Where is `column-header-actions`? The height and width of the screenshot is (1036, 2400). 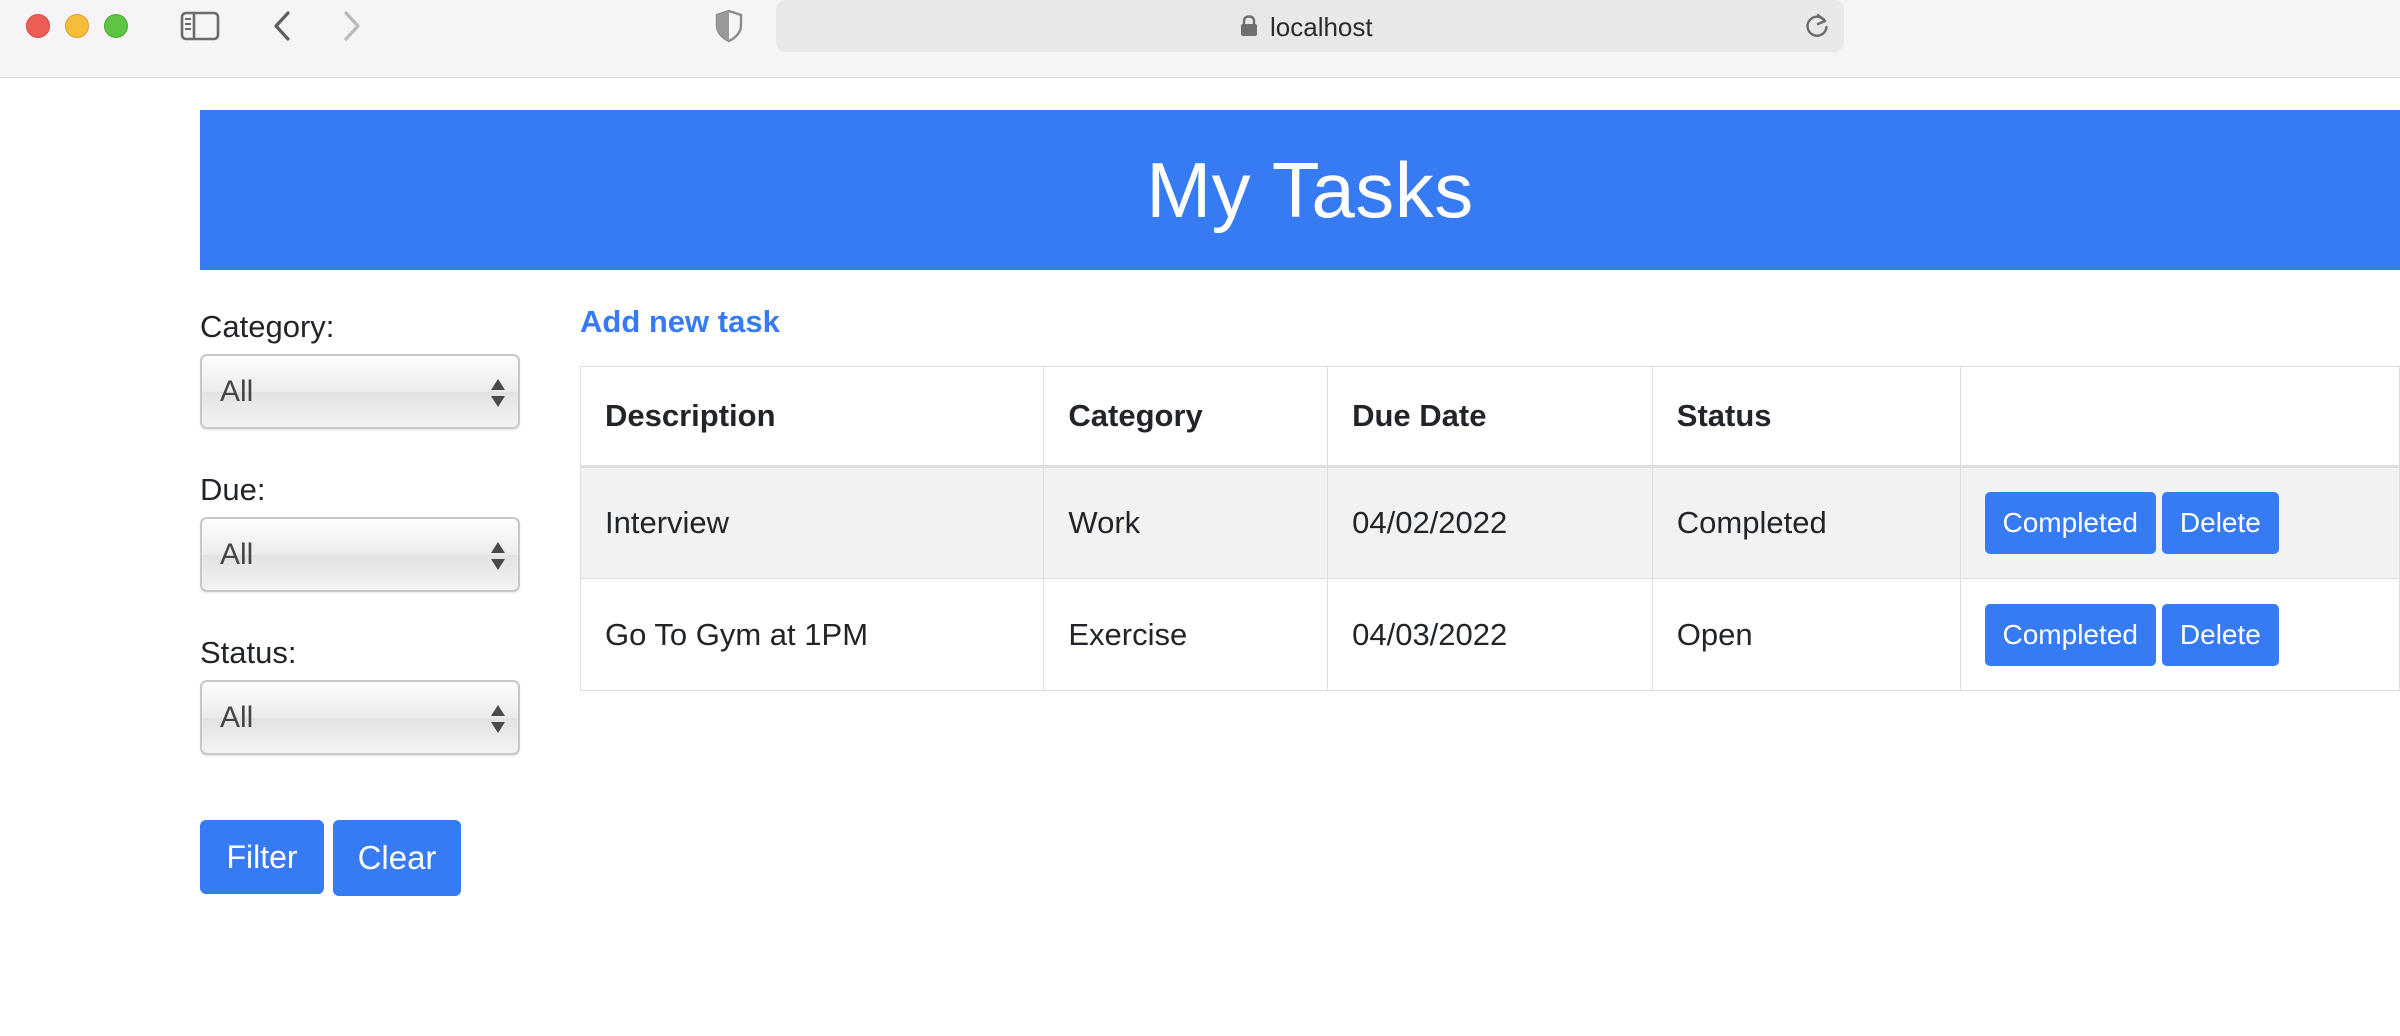
column-header-actions is located at coordinates (2179, 417).